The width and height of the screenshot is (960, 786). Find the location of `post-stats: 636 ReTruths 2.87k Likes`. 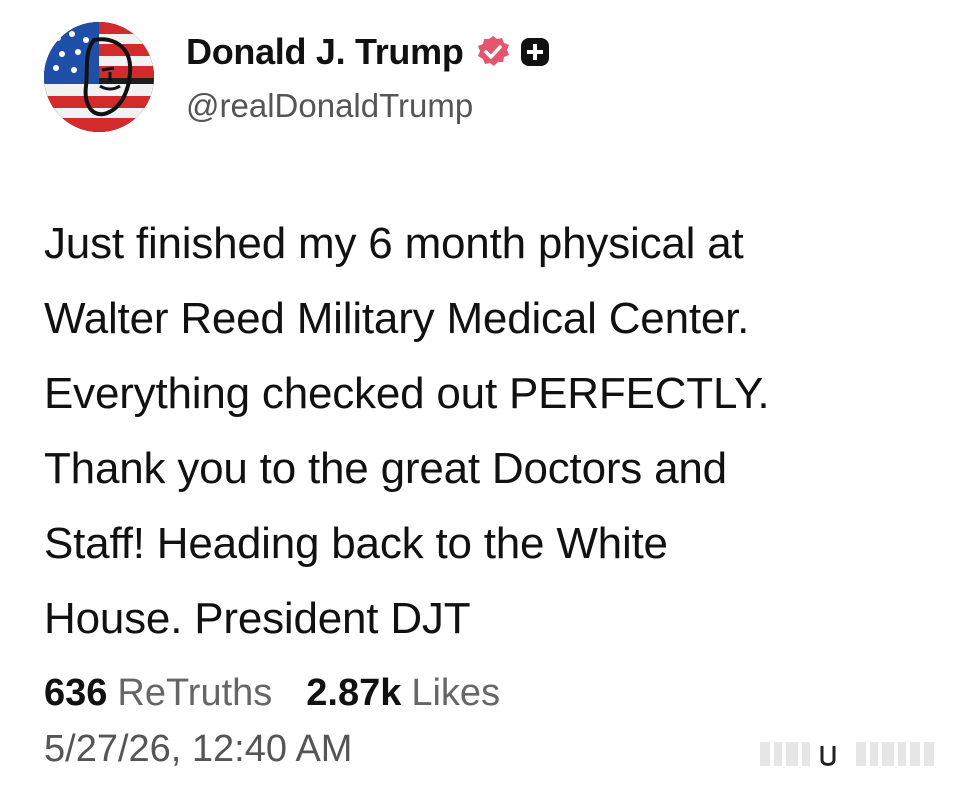

post-stats: 636 ReTruths 2.87k Likes is located at coordinates (272, 693).